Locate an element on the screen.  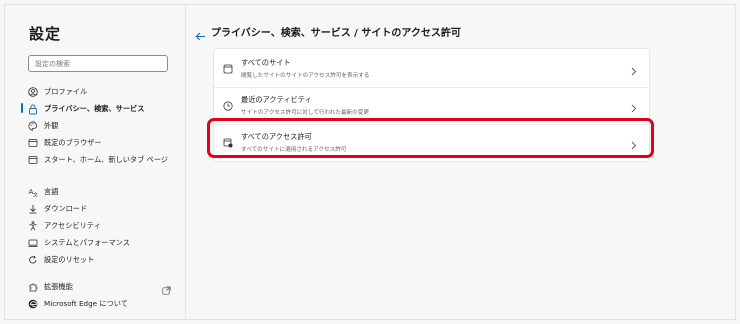
sidebar-item-label: Microsoft Edge について is located at coordinates (86, 303).